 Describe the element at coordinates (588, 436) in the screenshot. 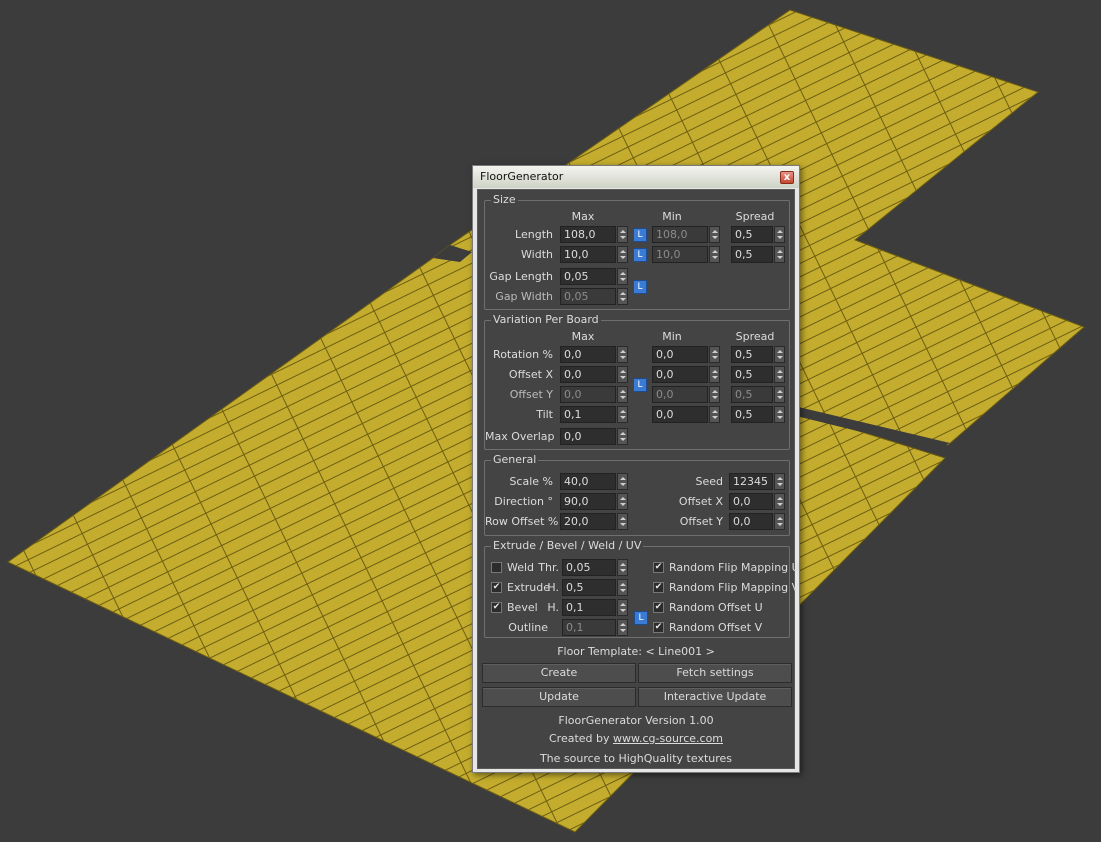

I see `max-overlap-field: 0,0` at that location.